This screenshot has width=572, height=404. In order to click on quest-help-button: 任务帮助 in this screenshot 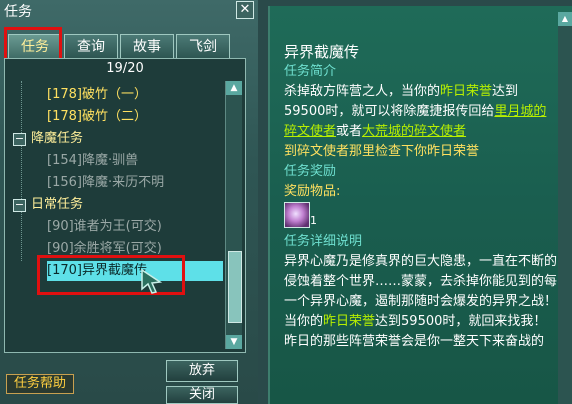, I will do `click(40, 384)`.